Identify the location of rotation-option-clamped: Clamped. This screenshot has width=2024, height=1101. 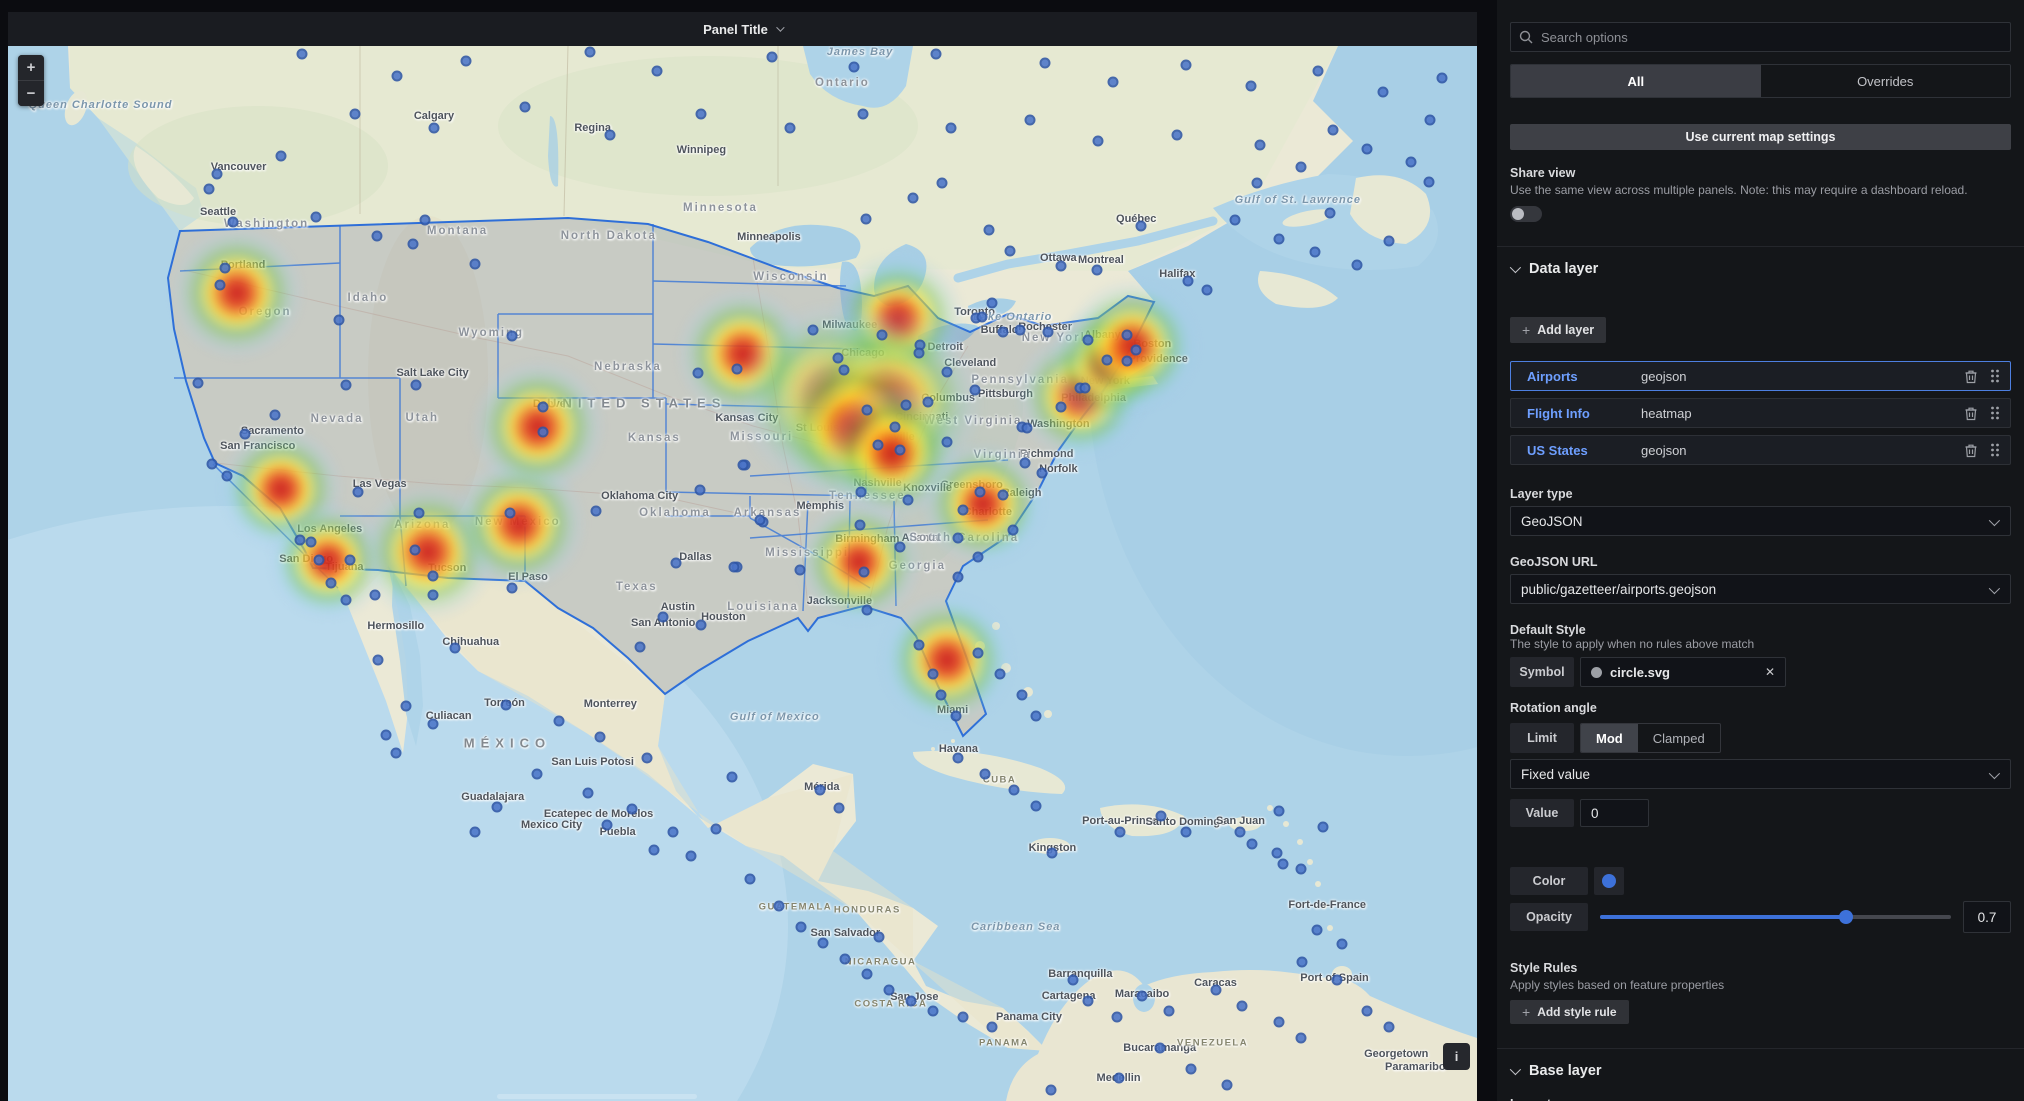
(1679, 738).